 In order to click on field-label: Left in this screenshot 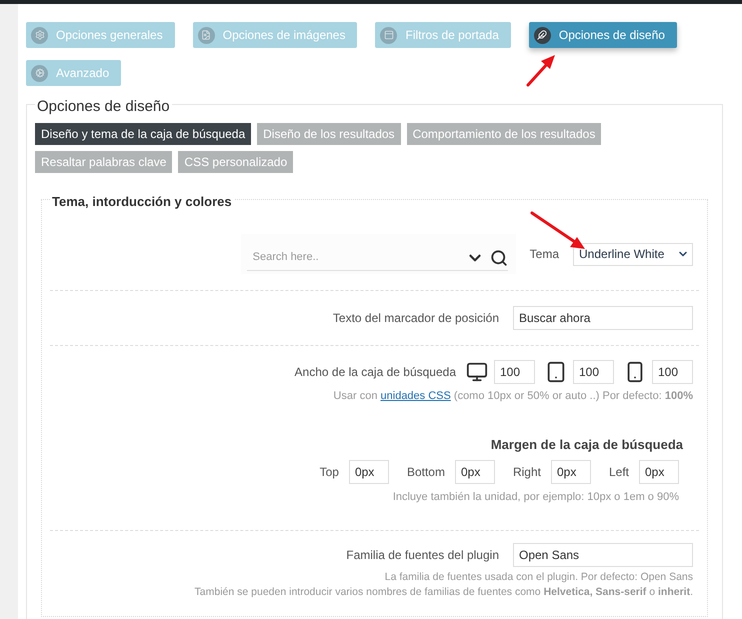, I will do `click(618, 472)`.